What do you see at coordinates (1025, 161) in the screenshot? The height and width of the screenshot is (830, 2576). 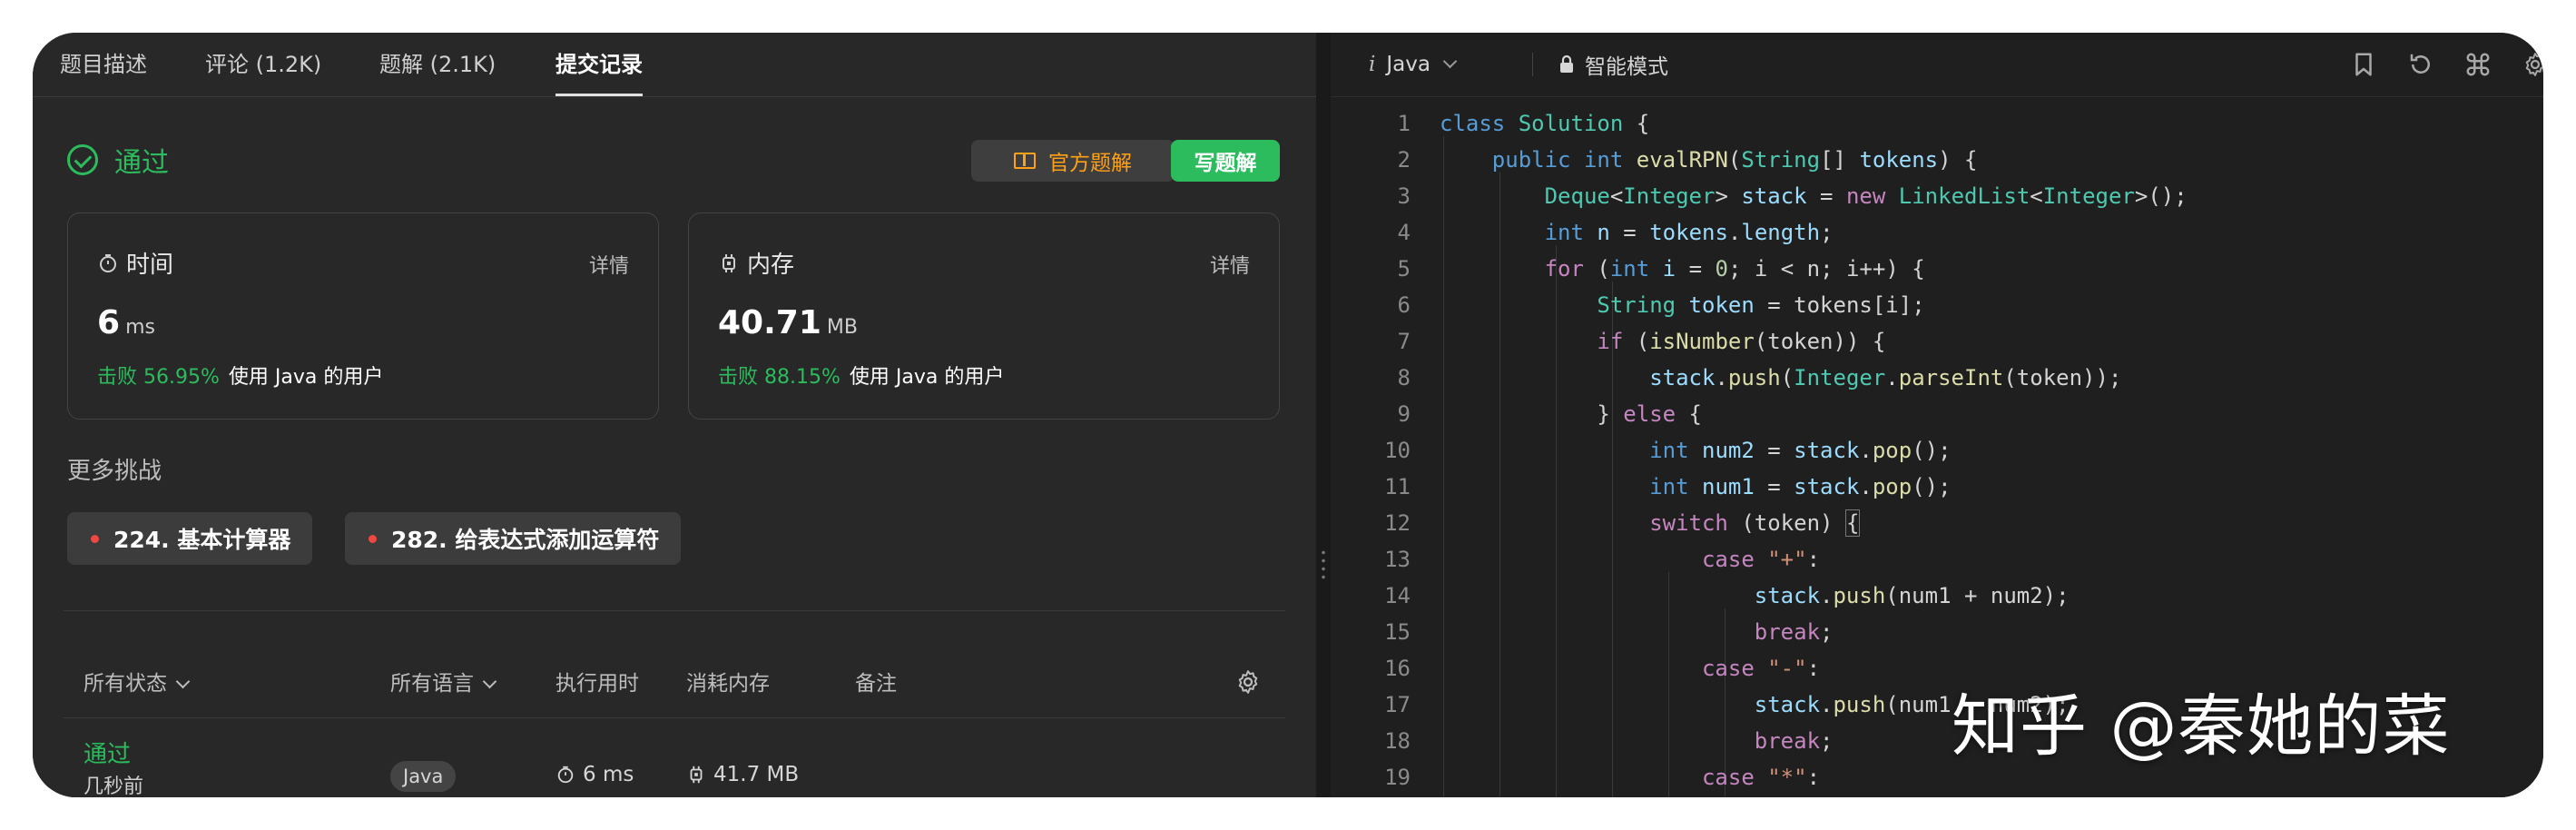 I see `book-icon` at bounding box center [1025, 161].